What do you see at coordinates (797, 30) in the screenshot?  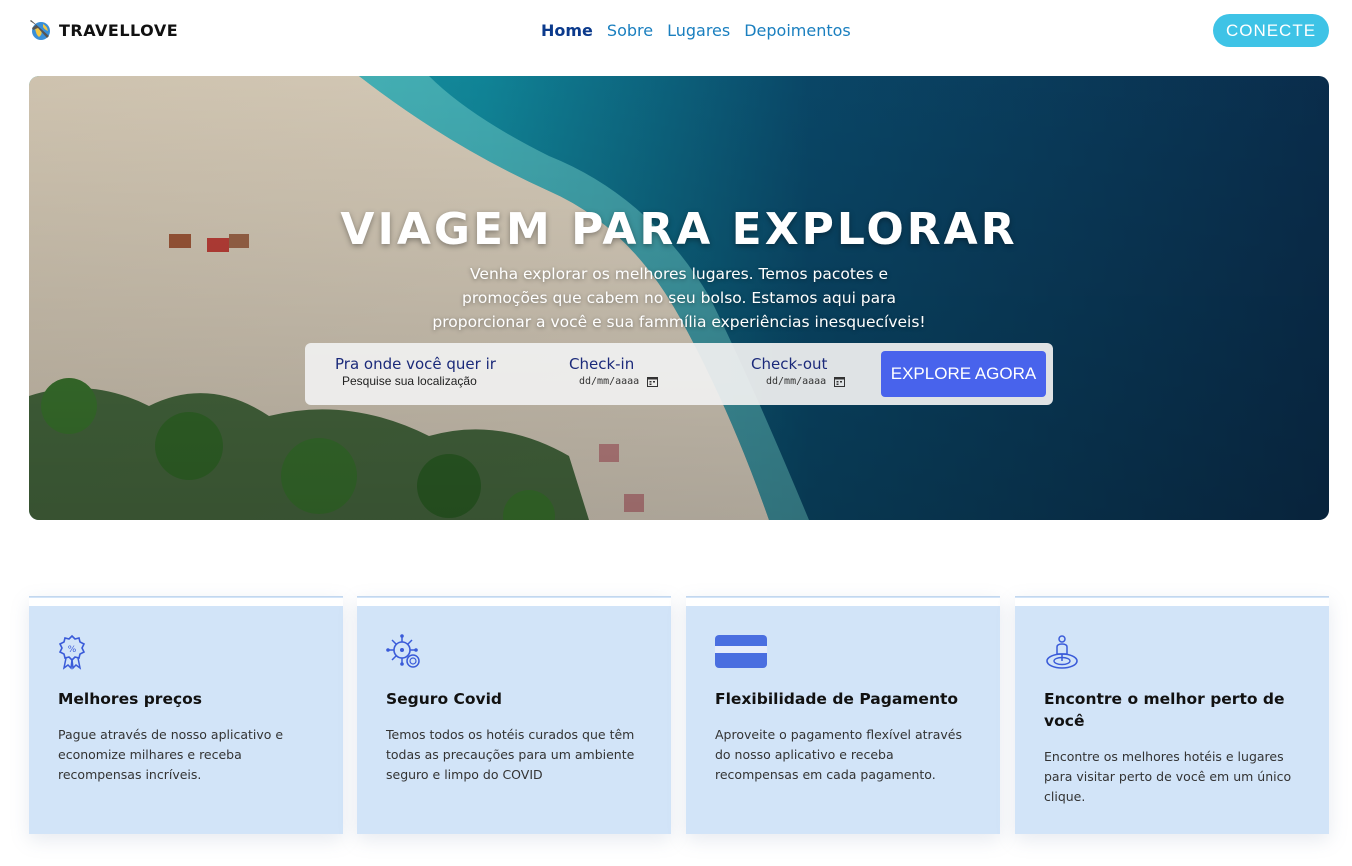 I see `nav-link-depoimentos: Depoimentos` at bounding box center [797, 30].